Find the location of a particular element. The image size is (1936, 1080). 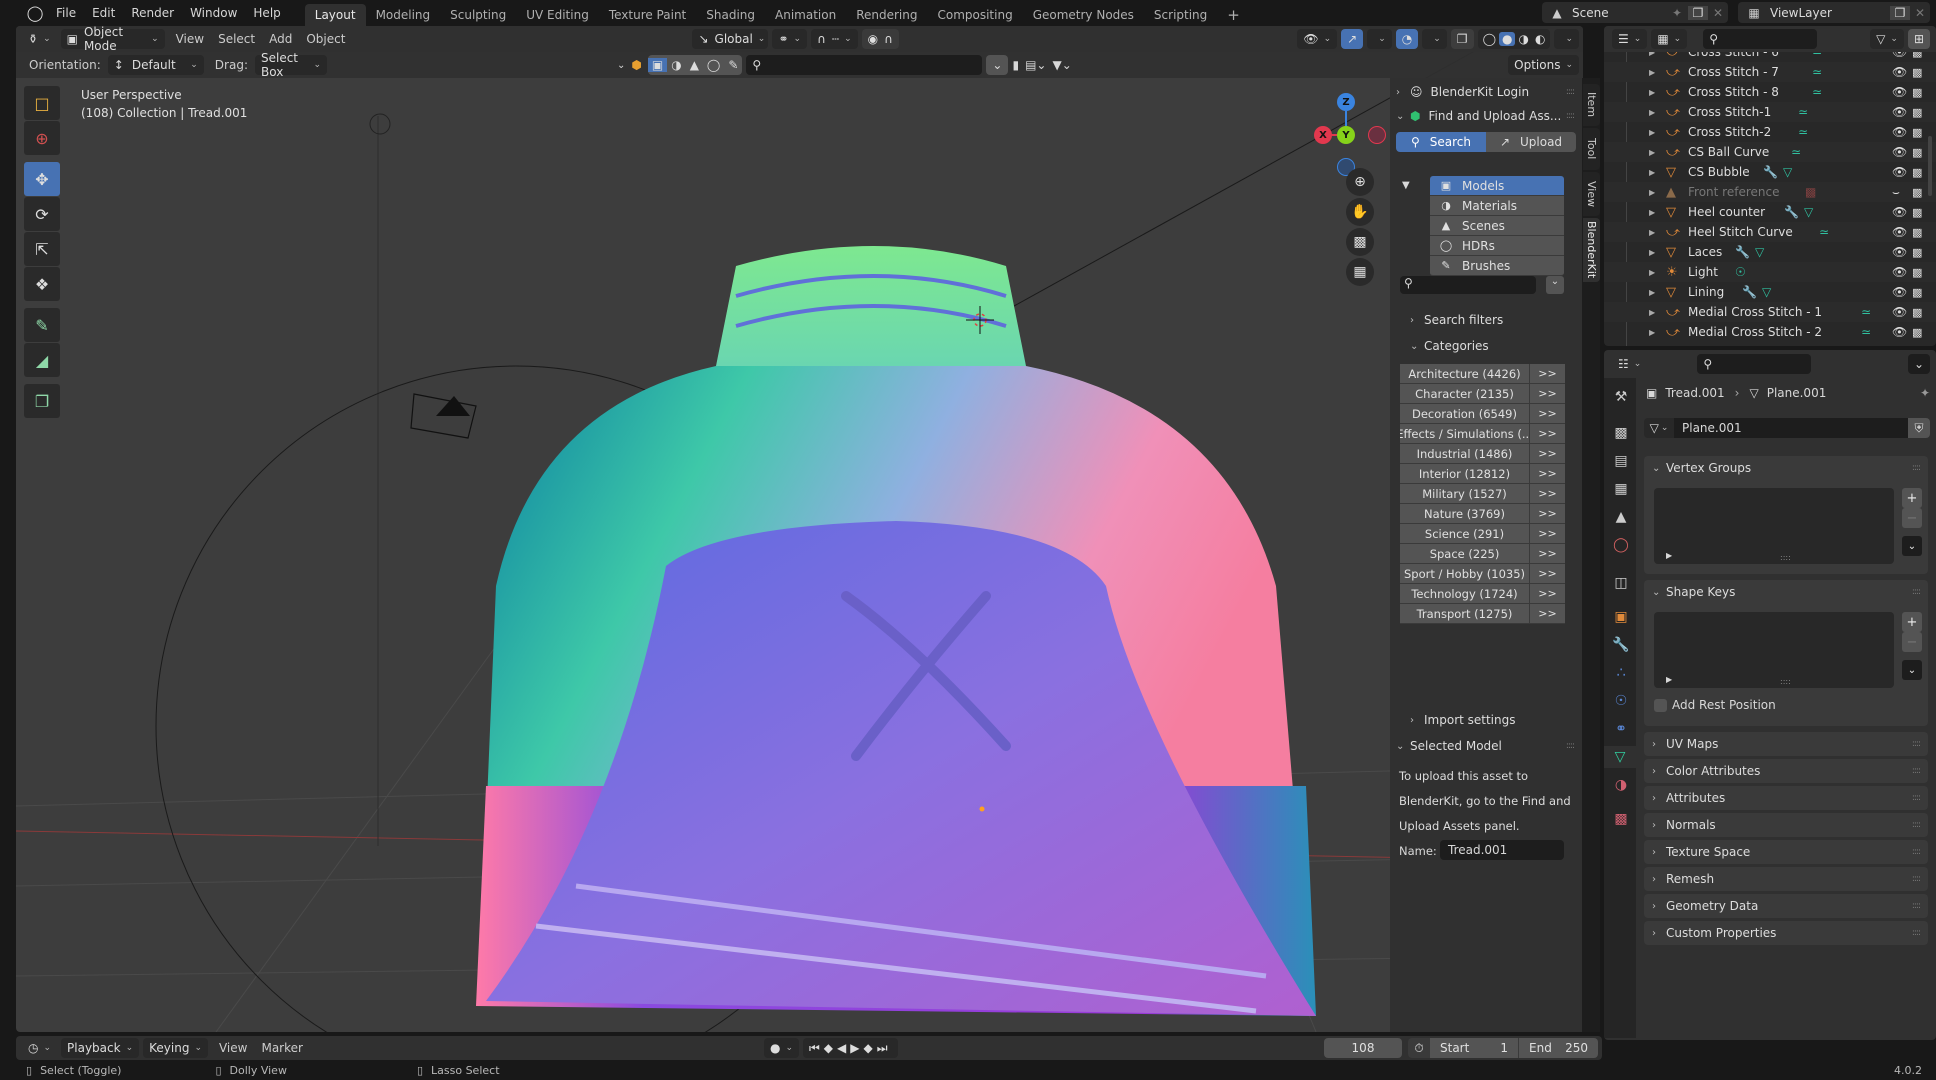

search-tab: ⚲ Search is located at coordinates (1441, 142).